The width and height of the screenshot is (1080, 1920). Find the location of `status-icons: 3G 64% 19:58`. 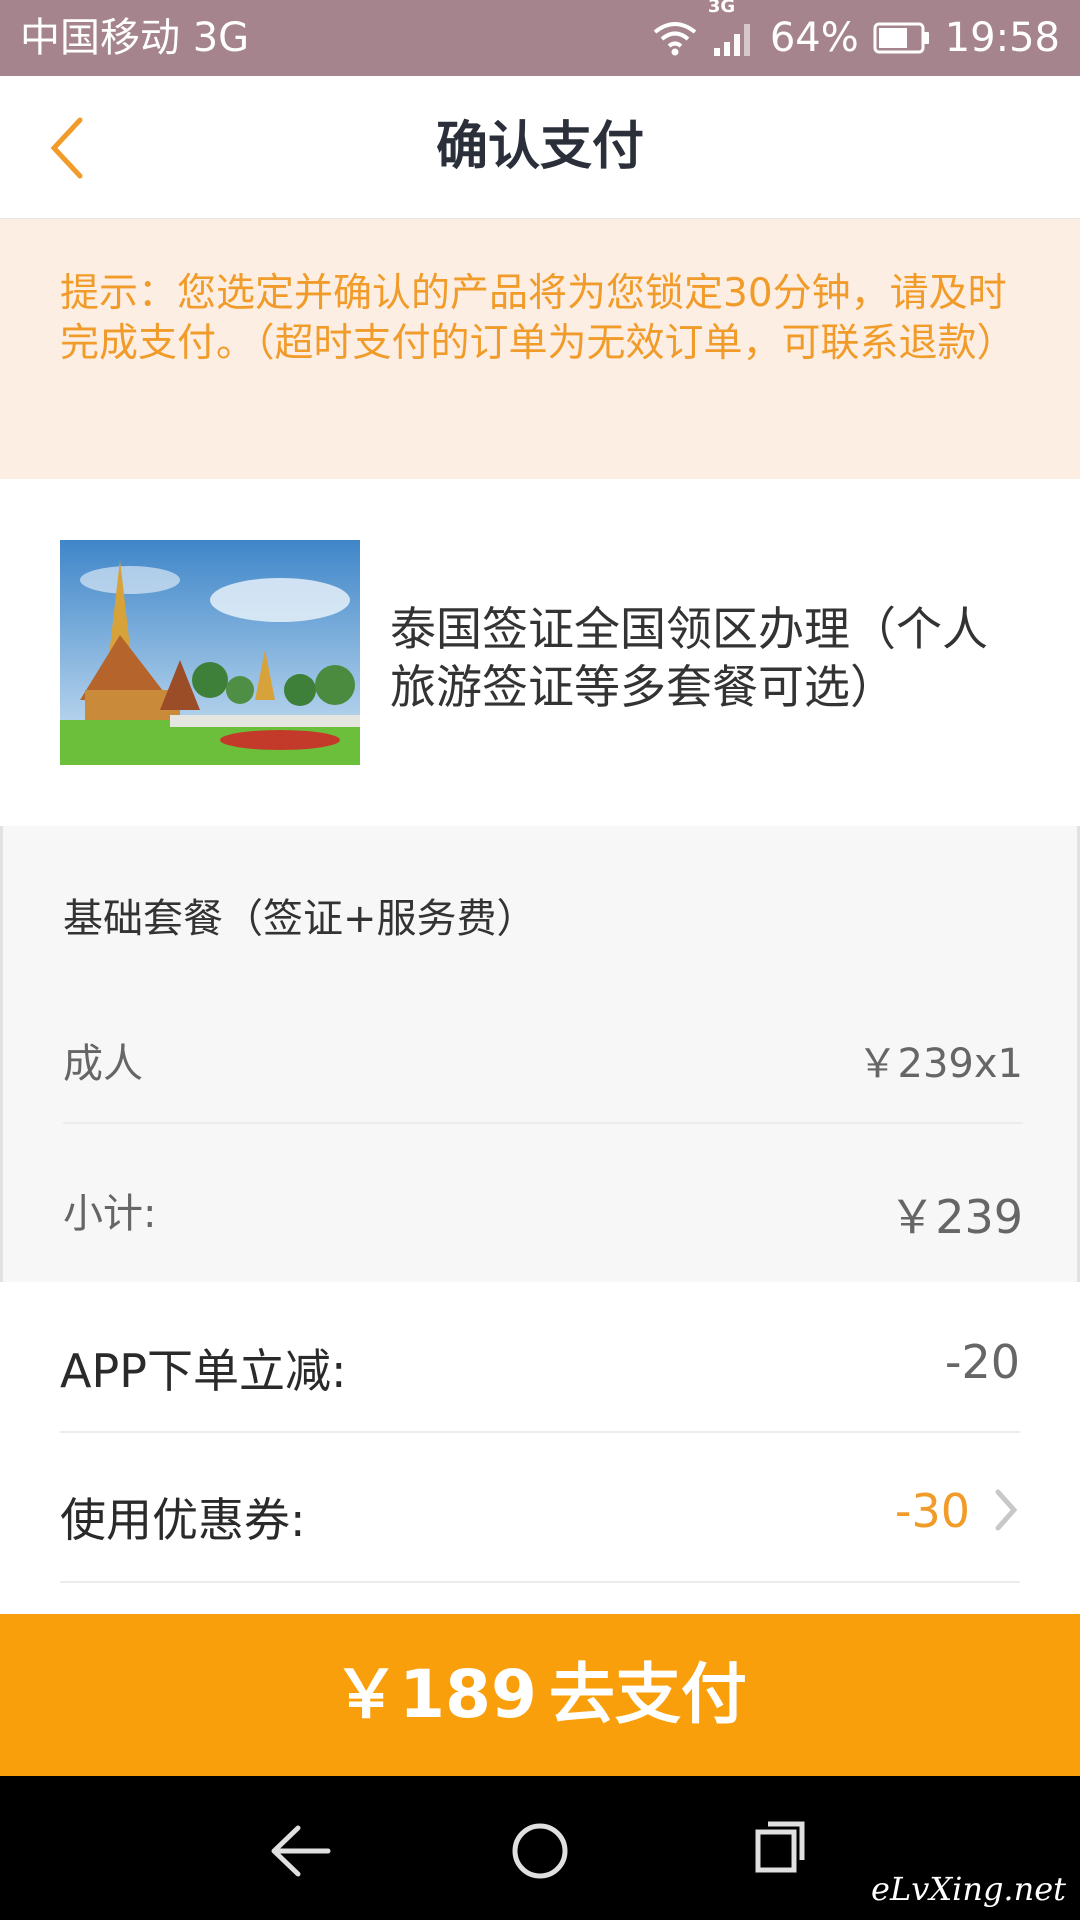

status-icons: 3G 64% 19:58 is located at coordinates (856, 38).